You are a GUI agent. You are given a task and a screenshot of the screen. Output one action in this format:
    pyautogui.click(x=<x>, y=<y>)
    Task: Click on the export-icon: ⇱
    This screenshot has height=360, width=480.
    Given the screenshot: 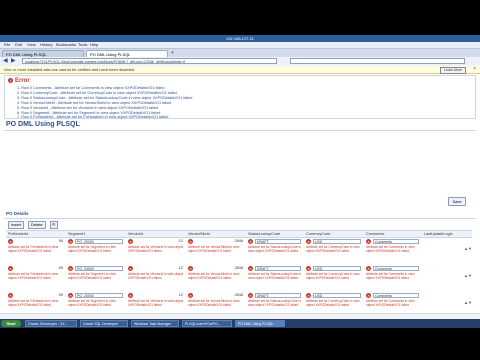 What is the action you would take?
    pyautogui.click(x=54, y=225)
    